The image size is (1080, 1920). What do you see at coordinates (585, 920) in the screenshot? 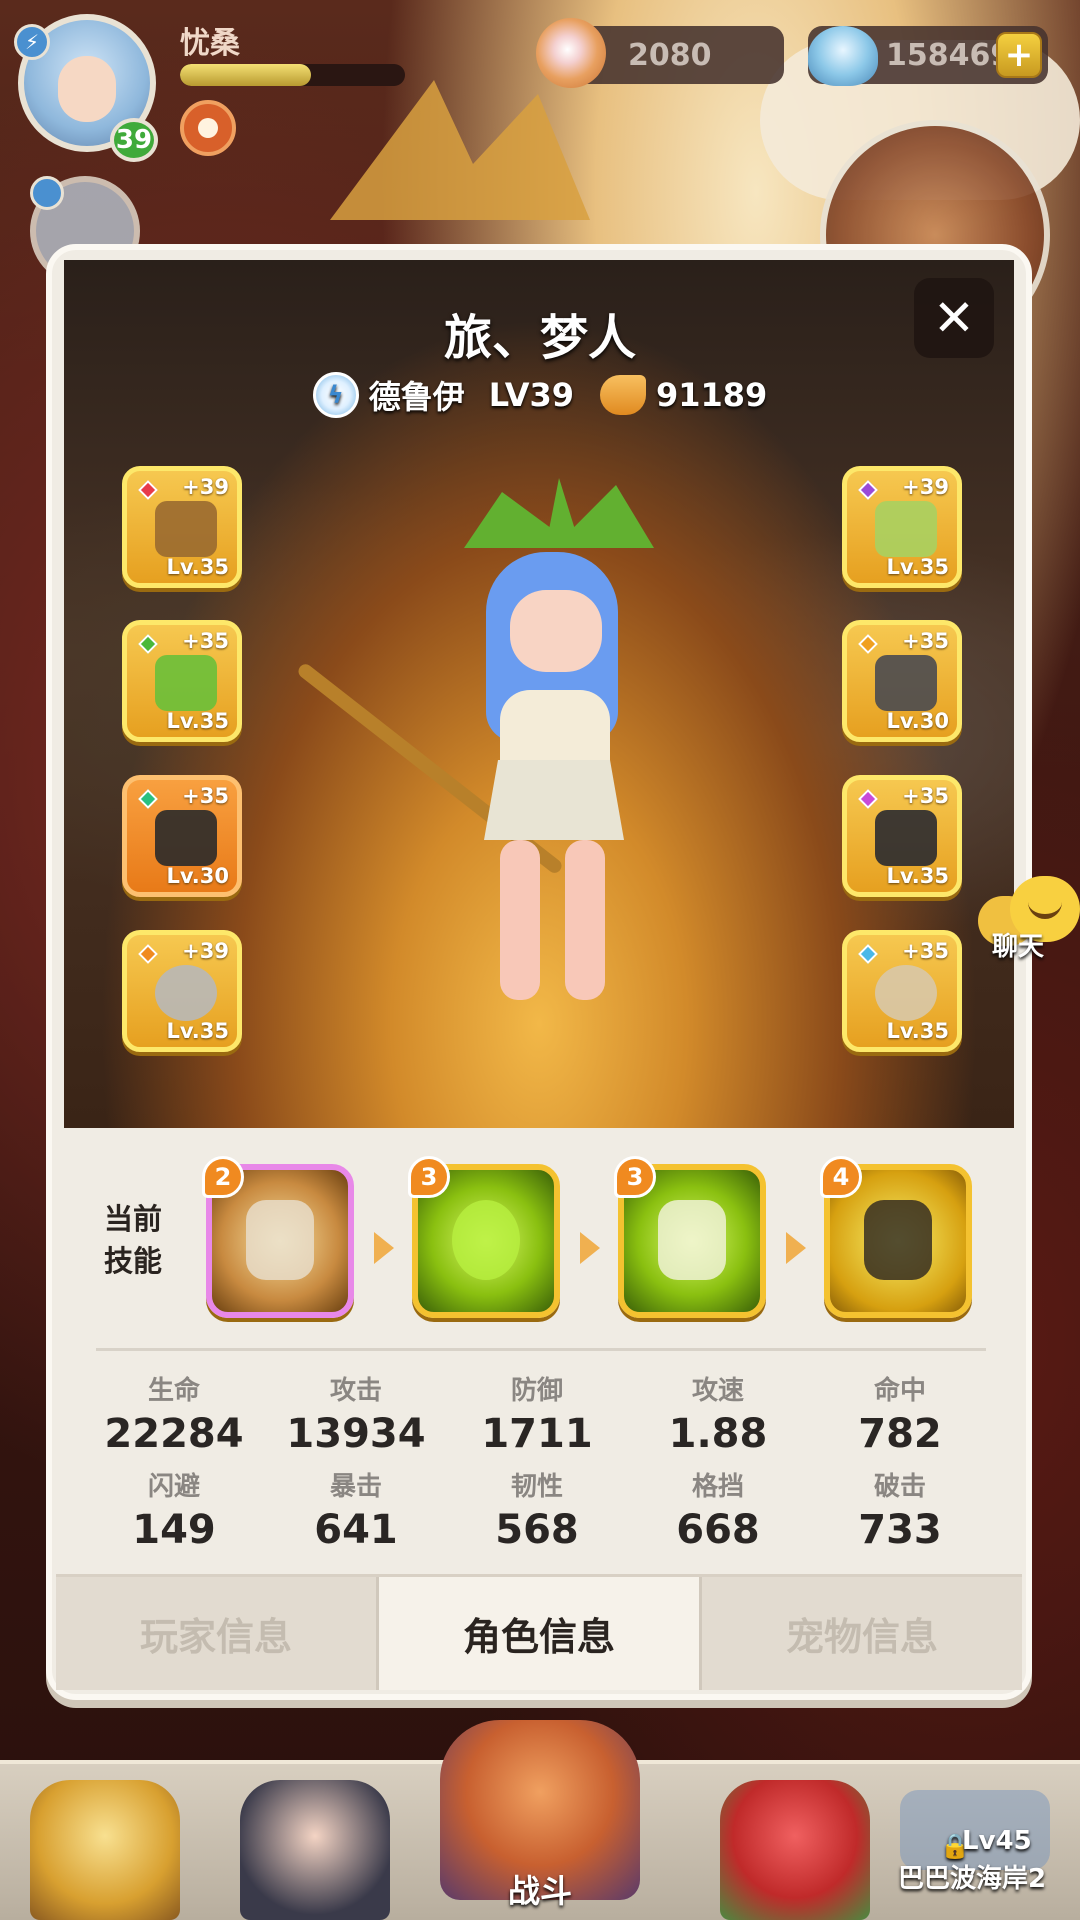
I see `character-leg-right` at bounding box center [585, 920].